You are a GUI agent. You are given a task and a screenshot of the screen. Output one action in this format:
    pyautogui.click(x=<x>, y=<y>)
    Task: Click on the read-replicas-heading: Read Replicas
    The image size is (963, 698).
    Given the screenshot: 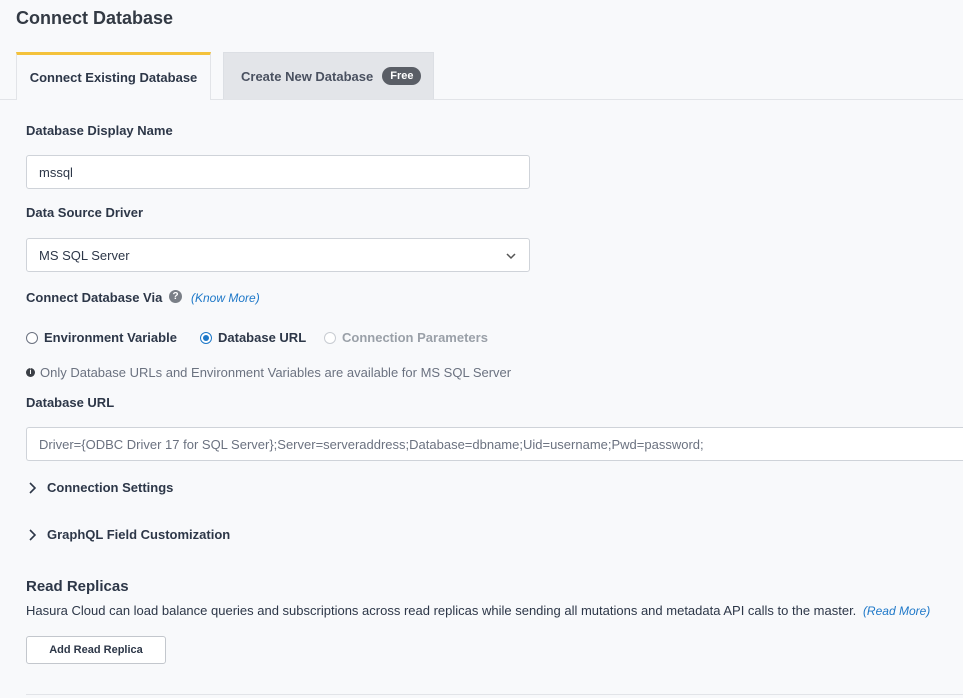 What is the action you would take?
    pyautogui.click(x=77, y=586)
    